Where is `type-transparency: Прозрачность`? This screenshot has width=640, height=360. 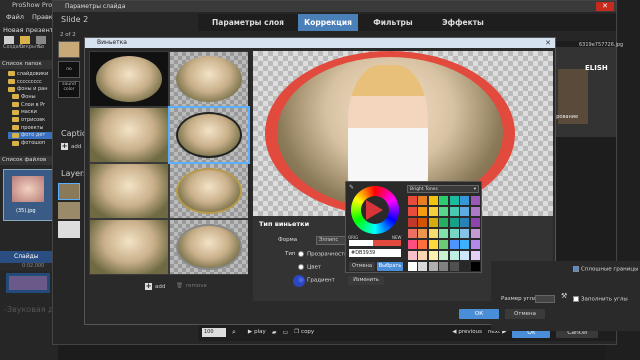 type-transparency: Прозрачность is located at coordinates (322, 254).